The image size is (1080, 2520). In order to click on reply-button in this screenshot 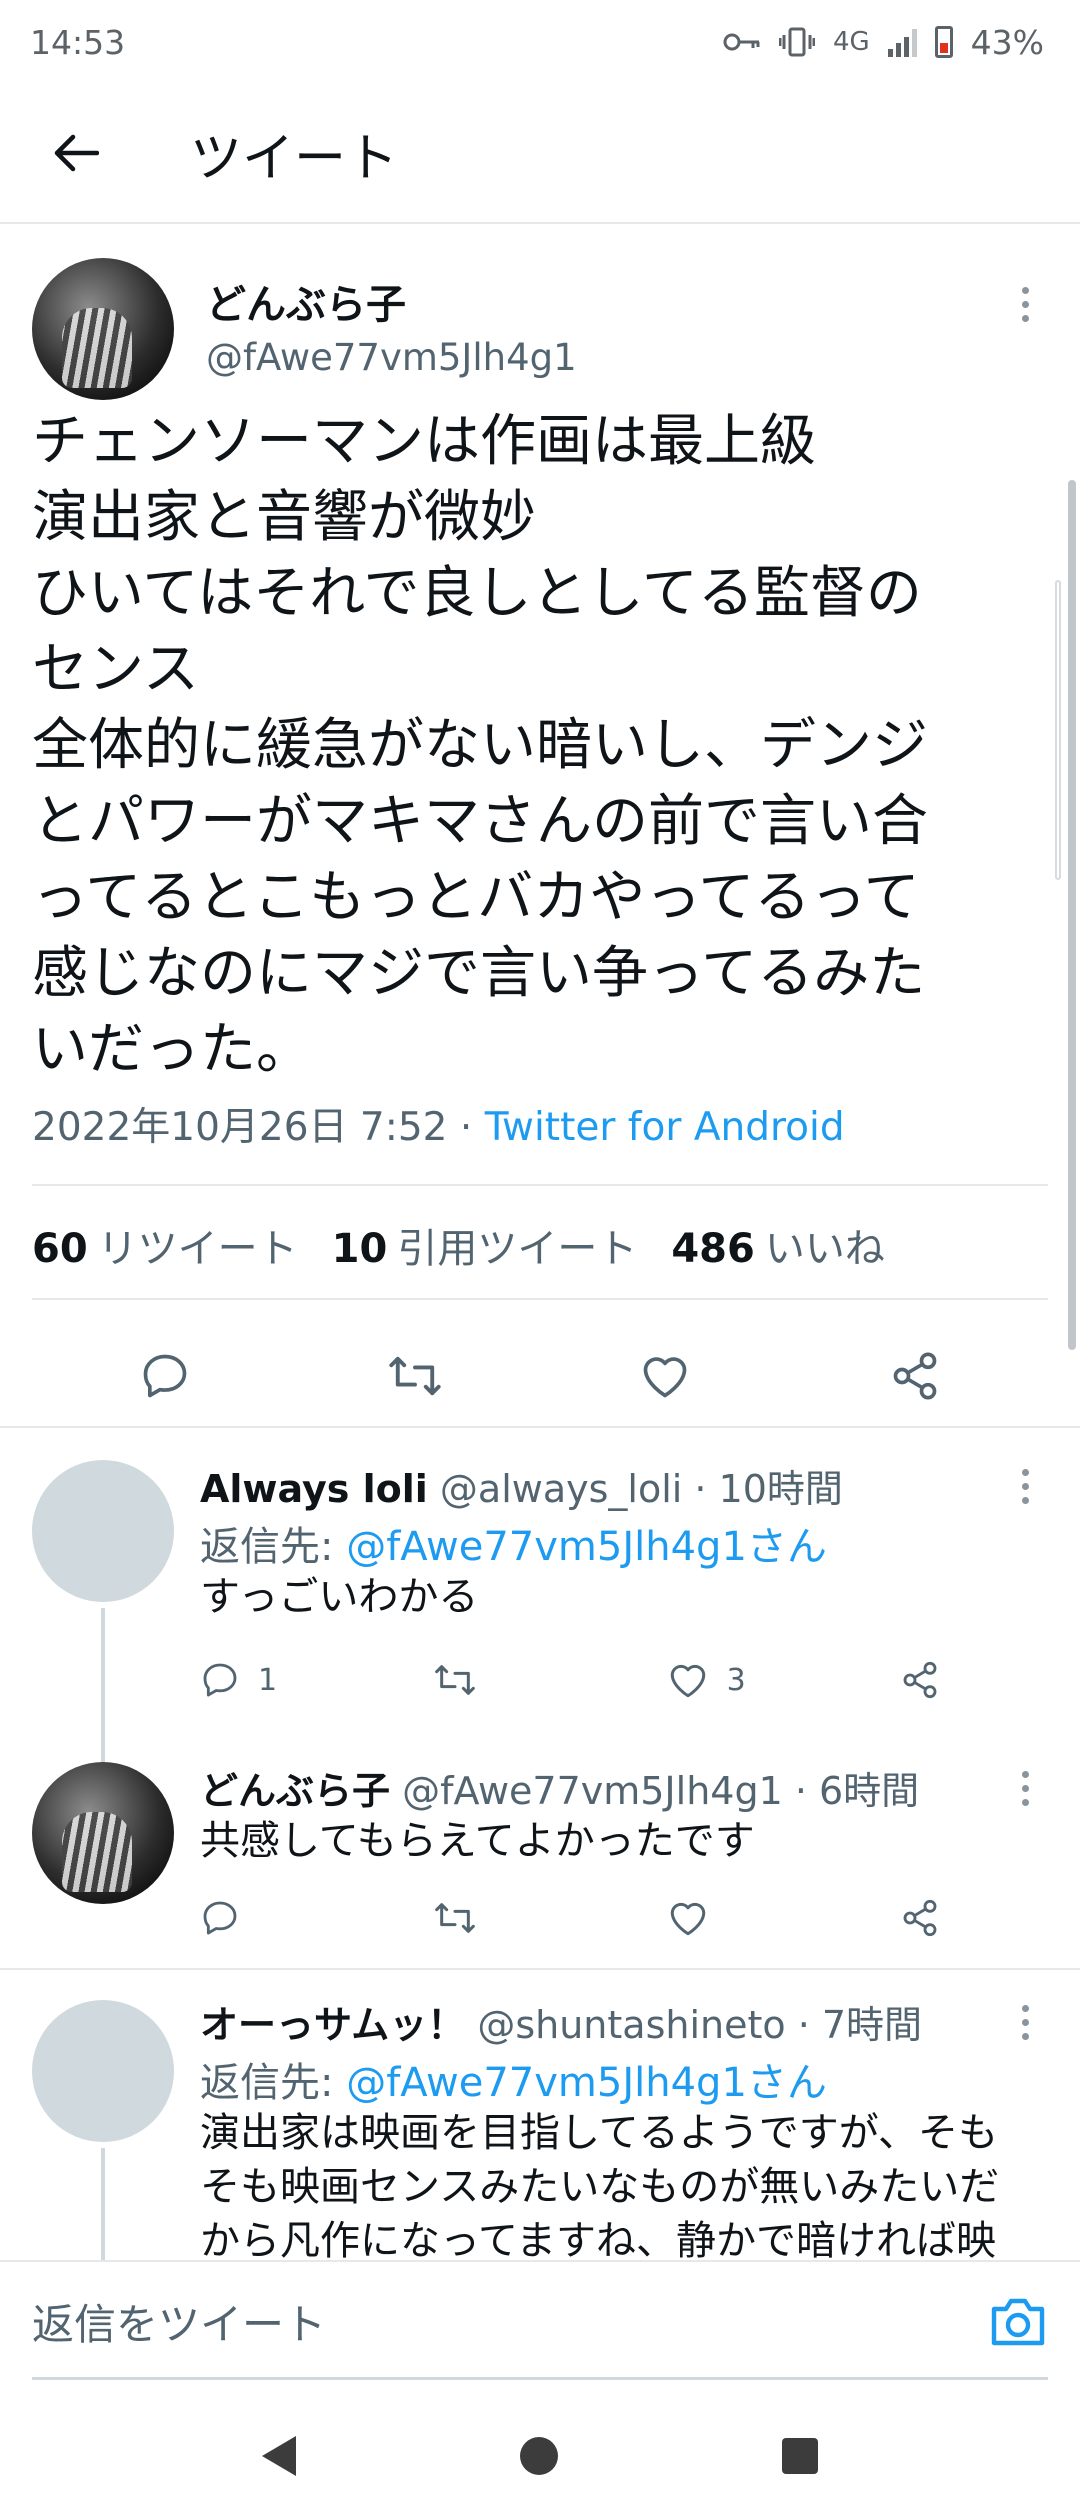, I will do `click(250, 1918)`.